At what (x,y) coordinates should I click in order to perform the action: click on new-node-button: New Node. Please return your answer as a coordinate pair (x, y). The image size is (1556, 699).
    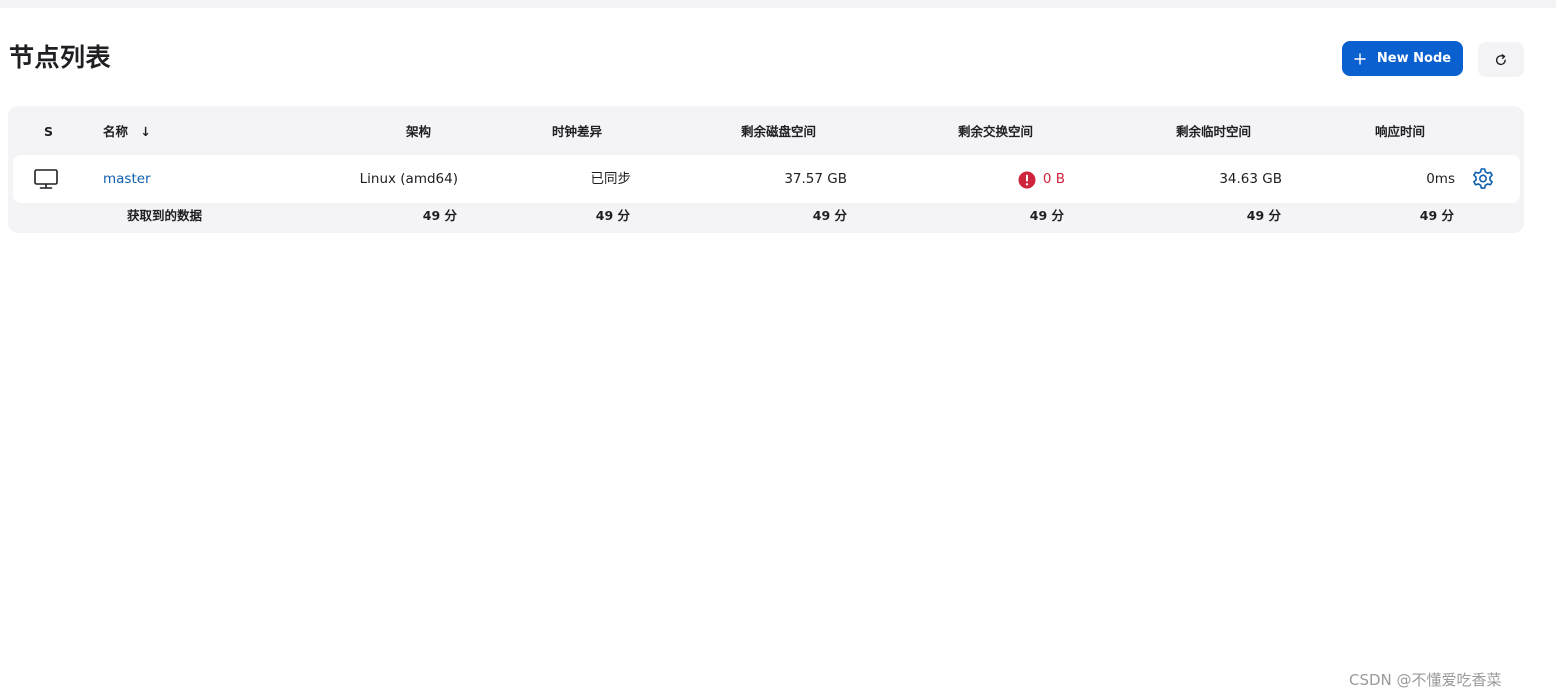
    Looking at the image, I should click on (1402, 58).